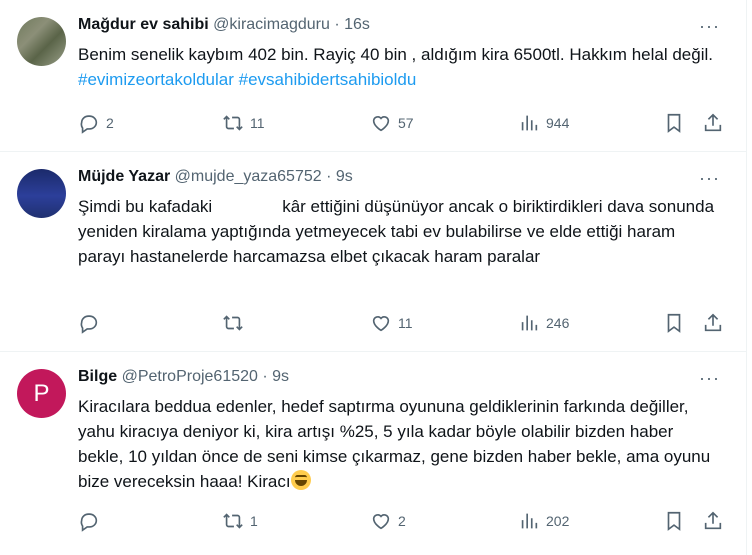 The height and width of the screenshot is (555, 752). Describe the element at coordinates (558, 123) in the screenshot. I see `view-count: 944` at that location.